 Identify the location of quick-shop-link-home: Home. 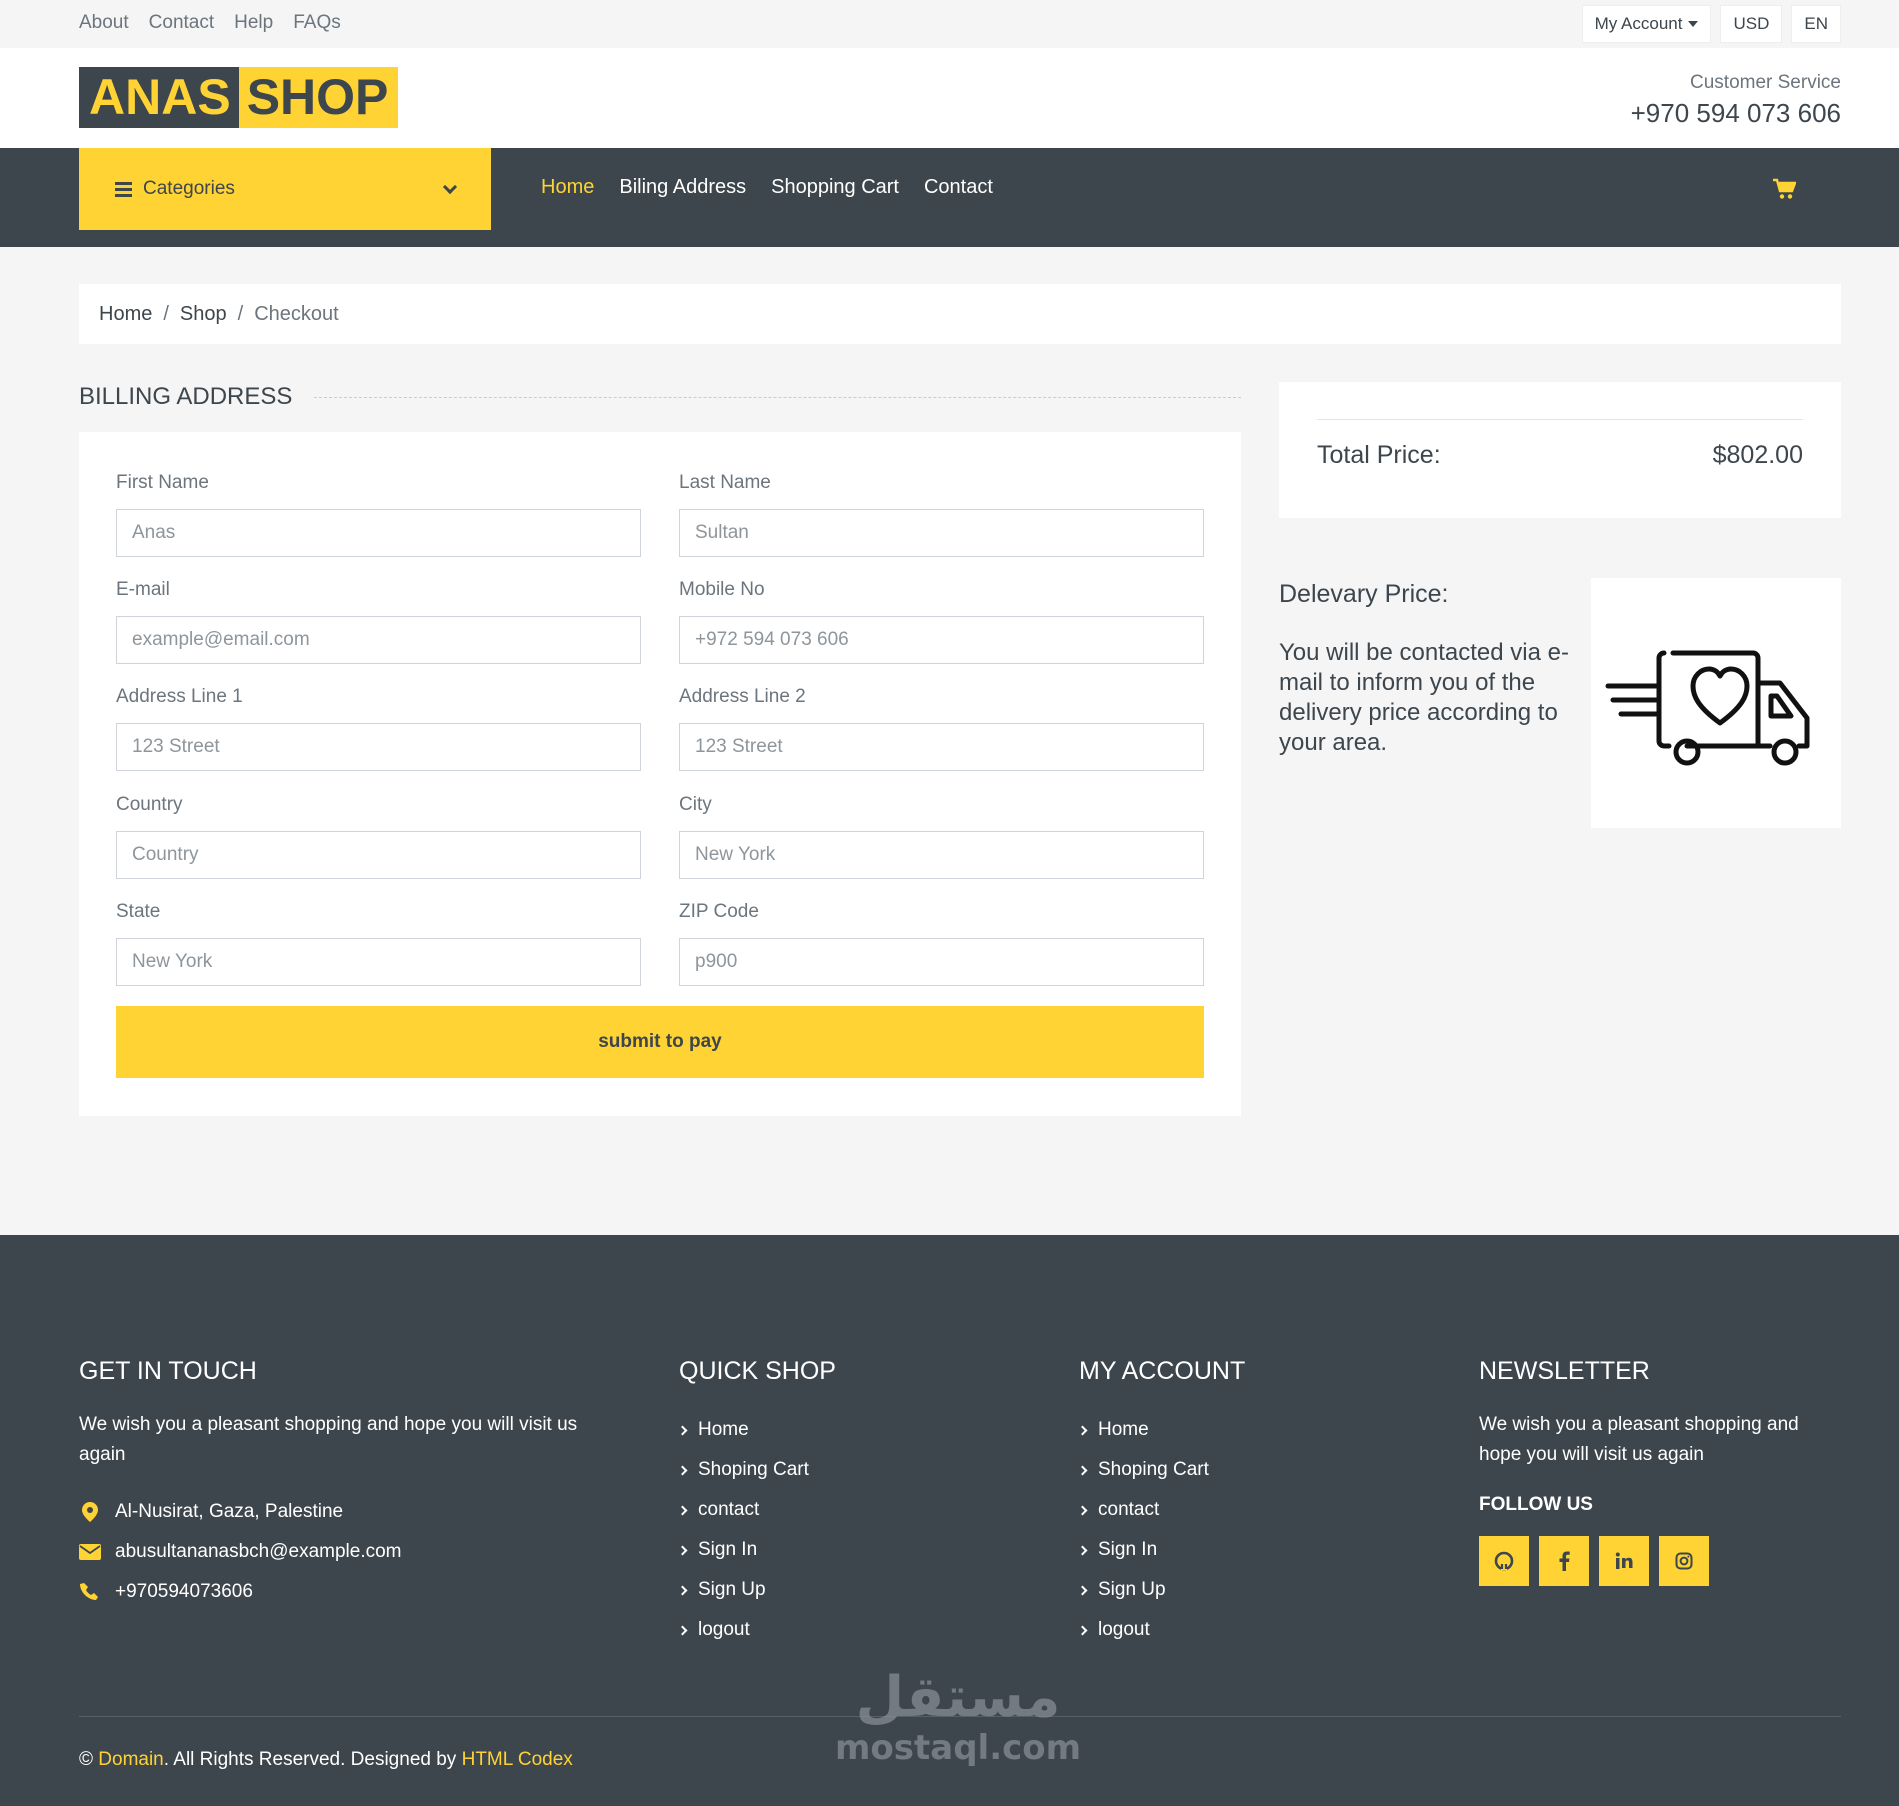
(828, 1430).